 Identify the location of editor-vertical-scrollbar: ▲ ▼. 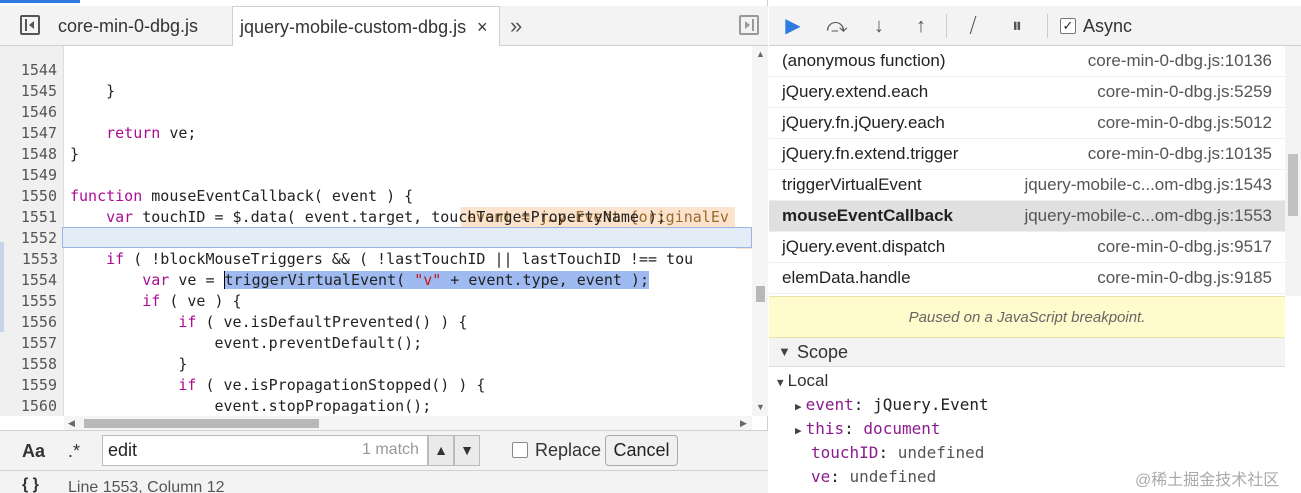
(760, 231).